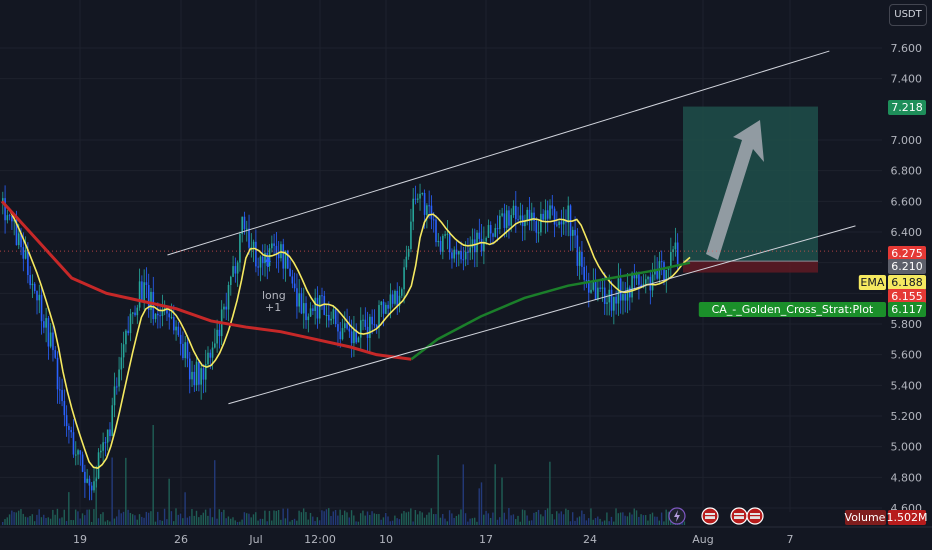 The height and width of the screenshot is (550, 932). I want to click on event-icons, so click(716, 516).